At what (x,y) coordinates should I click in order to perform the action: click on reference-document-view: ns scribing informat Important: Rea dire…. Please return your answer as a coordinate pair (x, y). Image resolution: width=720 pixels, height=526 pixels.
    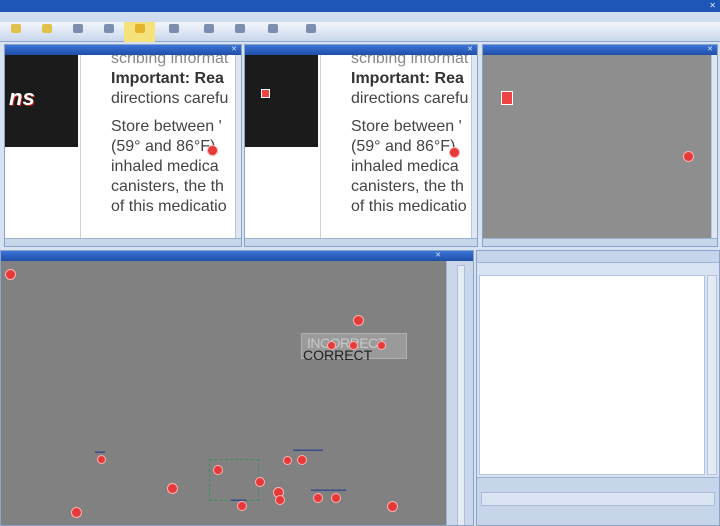
    Looking at the image, I should click on (120, 146).